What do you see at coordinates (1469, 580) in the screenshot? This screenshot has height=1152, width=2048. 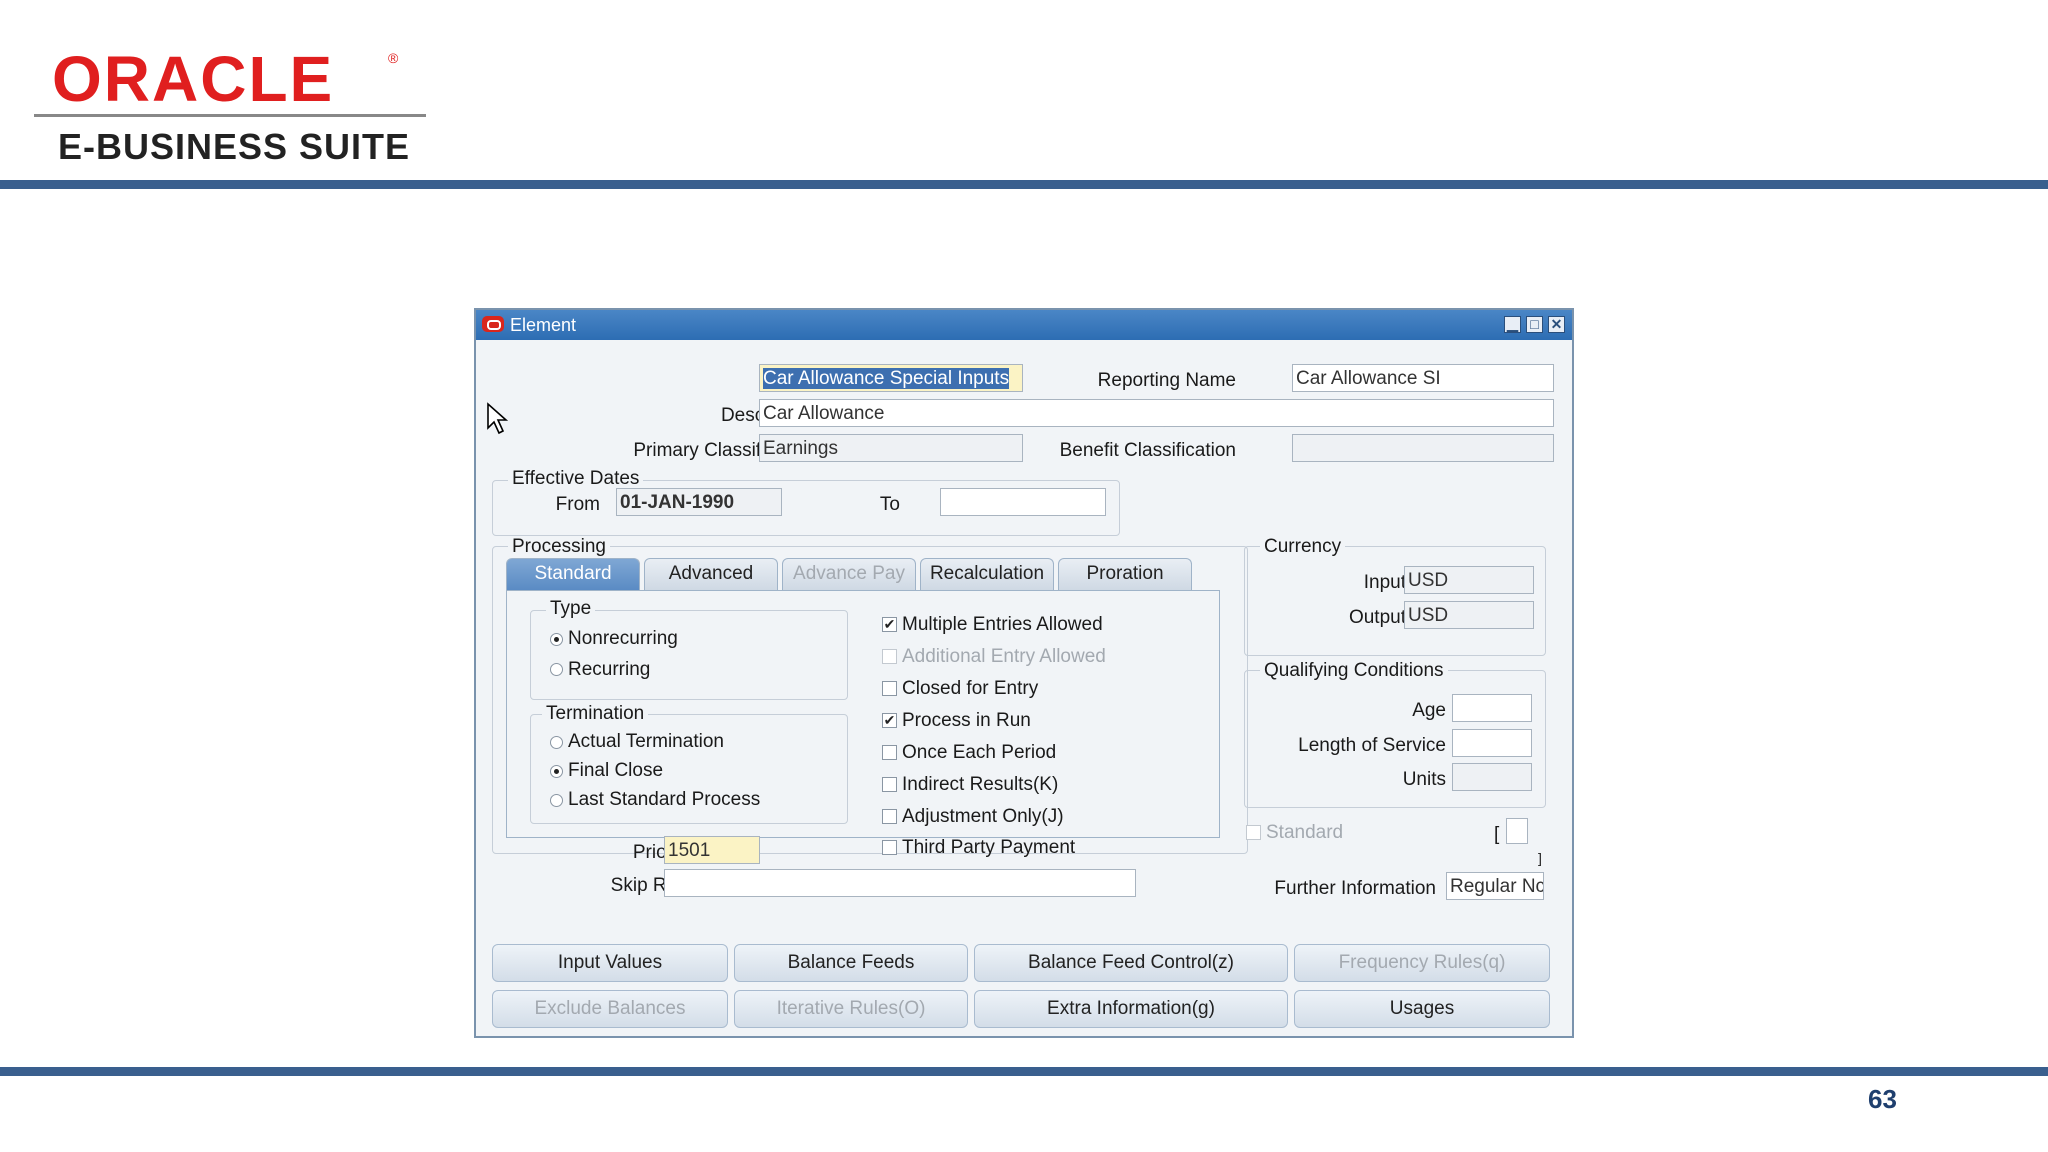 I see `currency-input-field: USD` at bounding box center [1469, 580].